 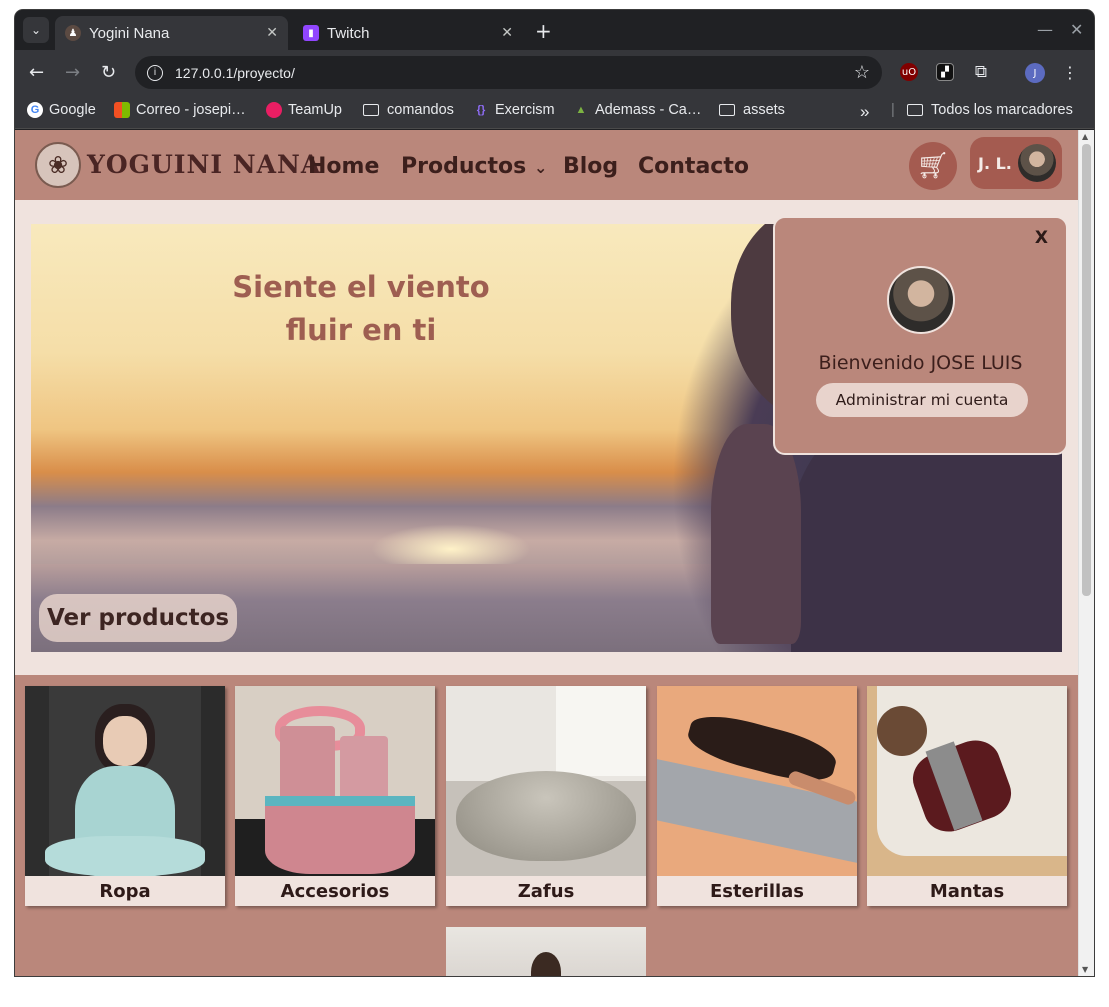 What do you see at coordinates (35, 110) in the screenshot?
I see `google-icon: G` at bounding box center [35, 110].